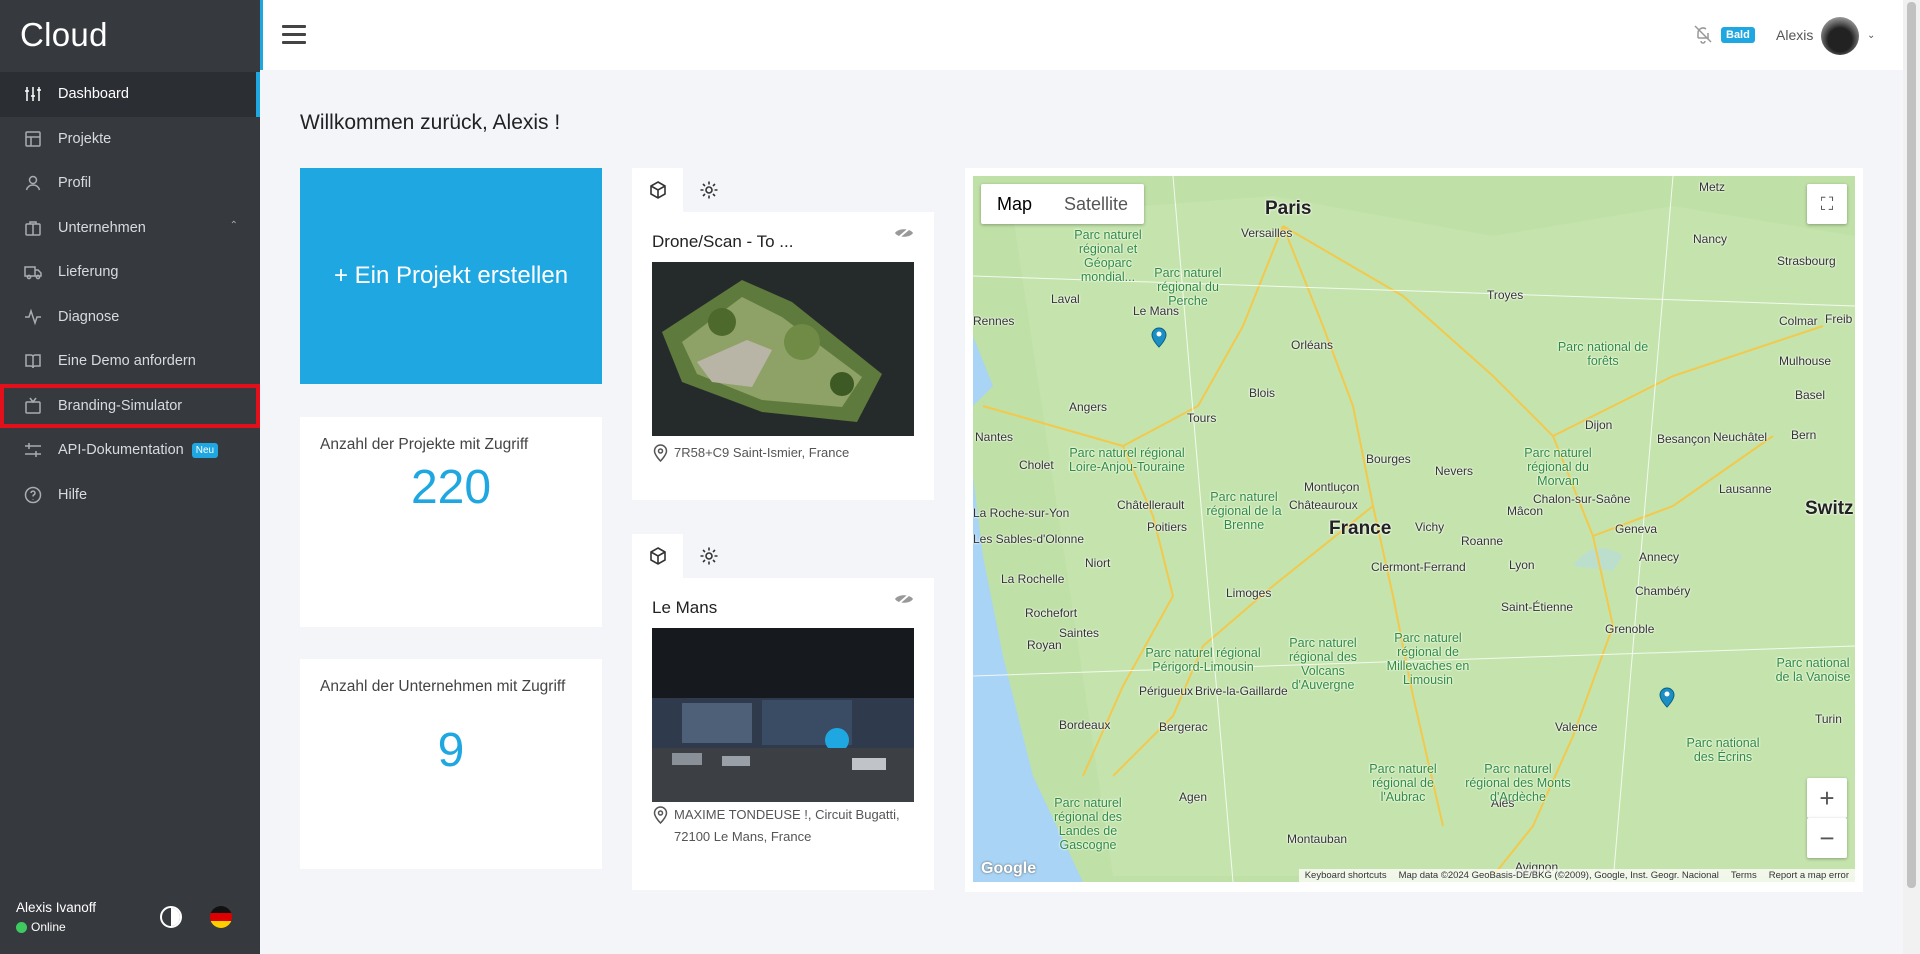 Image resolution: width=1920 pixels, height=954 pixels. Describe the element at coordinates (1827, 838) in the screenshot. I see `zoom-out-icon: −` at that location.